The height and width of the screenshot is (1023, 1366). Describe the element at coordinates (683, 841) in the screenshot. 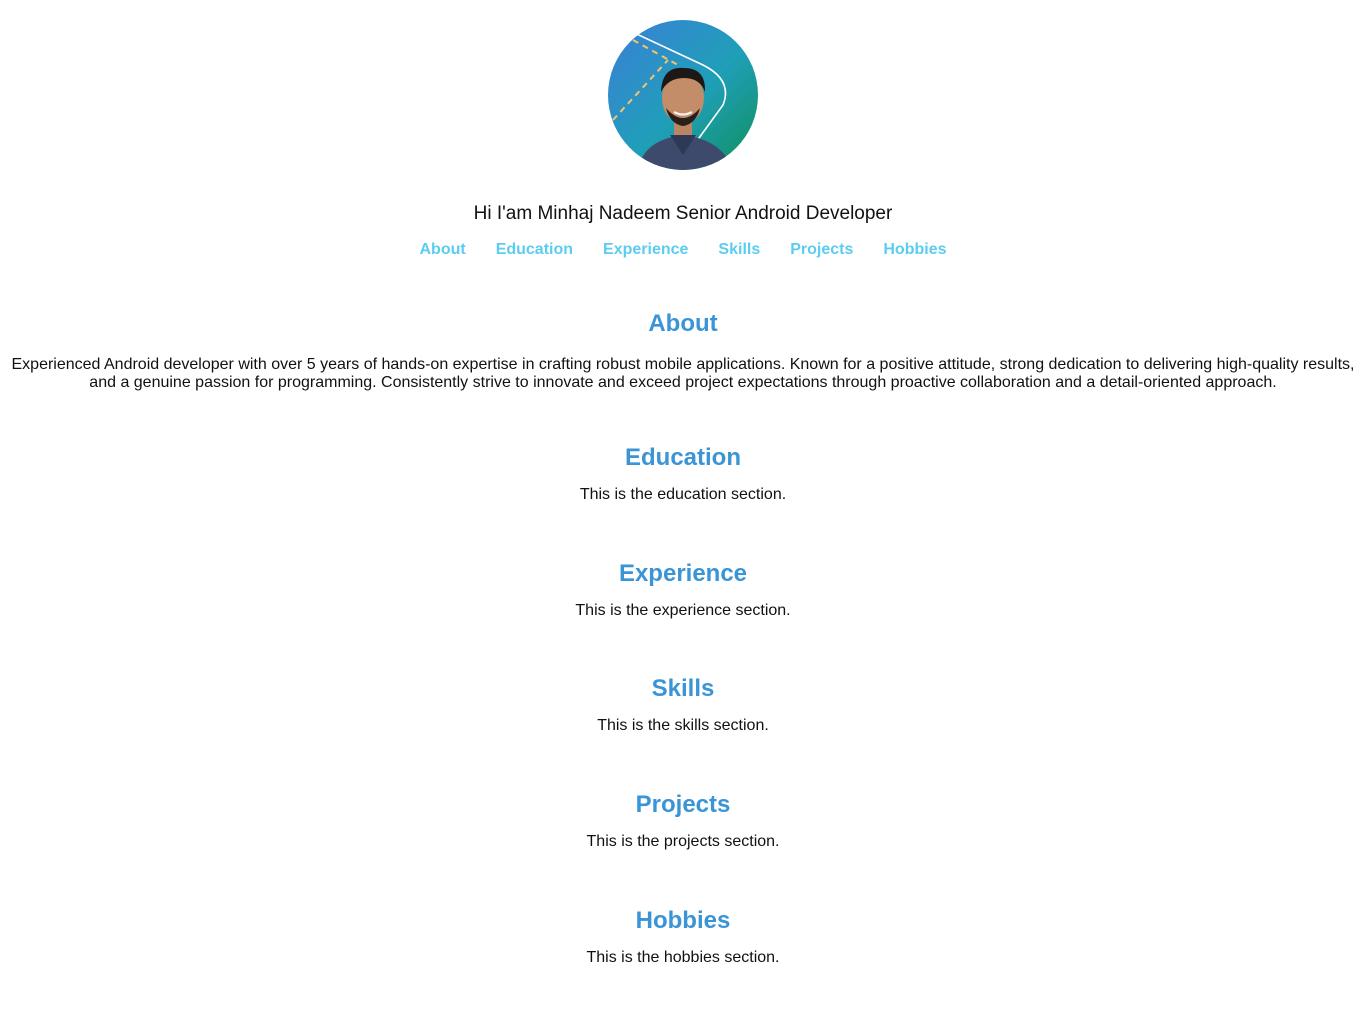

I see `projects-body: This is the projects section.` at that location.